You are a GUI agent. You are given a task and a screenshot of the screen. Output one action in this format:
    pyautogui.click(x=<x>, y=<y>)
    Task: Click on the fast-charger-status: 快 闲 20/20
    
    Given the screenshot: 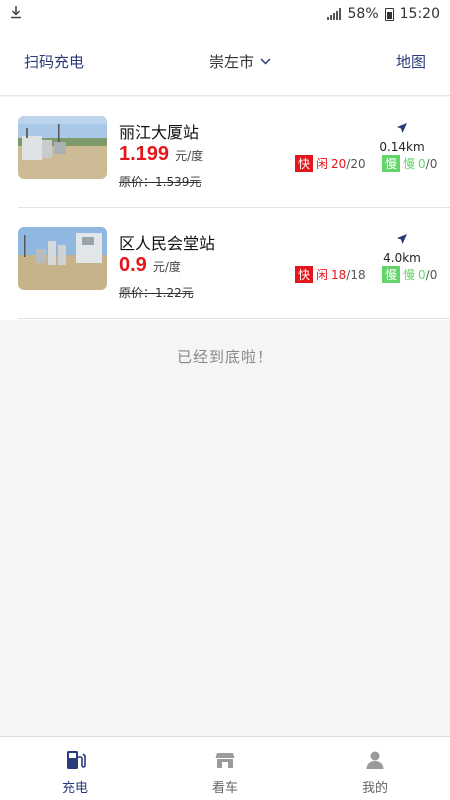 What is the action you would take?
    pyautogui.click(x=330, y=163)
    